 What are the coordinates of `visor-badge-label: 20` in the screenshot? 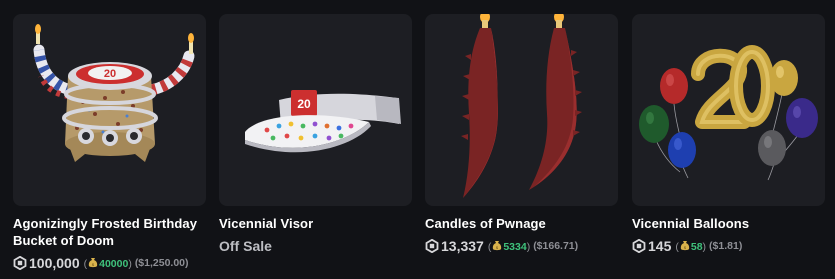 It's located at (304, 104).